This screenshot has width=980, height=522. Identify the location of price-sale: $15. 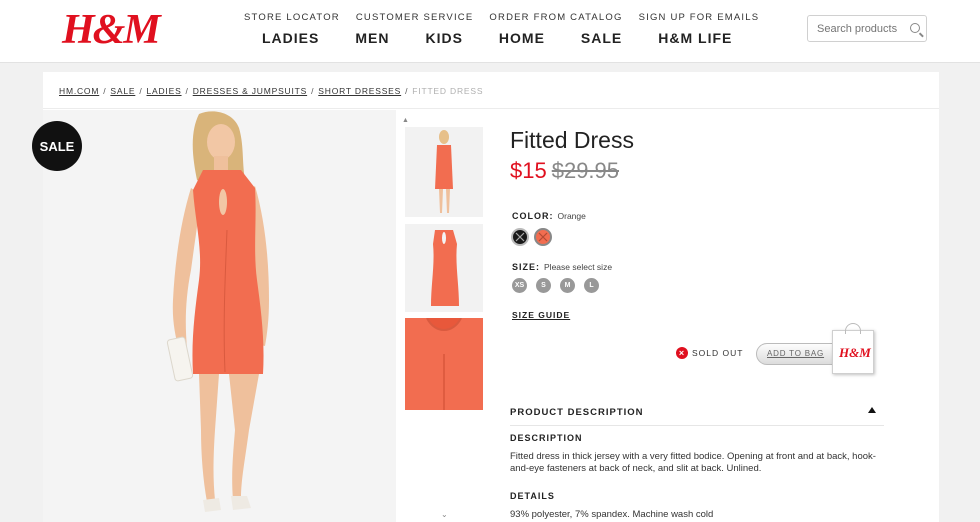
(528, 170).